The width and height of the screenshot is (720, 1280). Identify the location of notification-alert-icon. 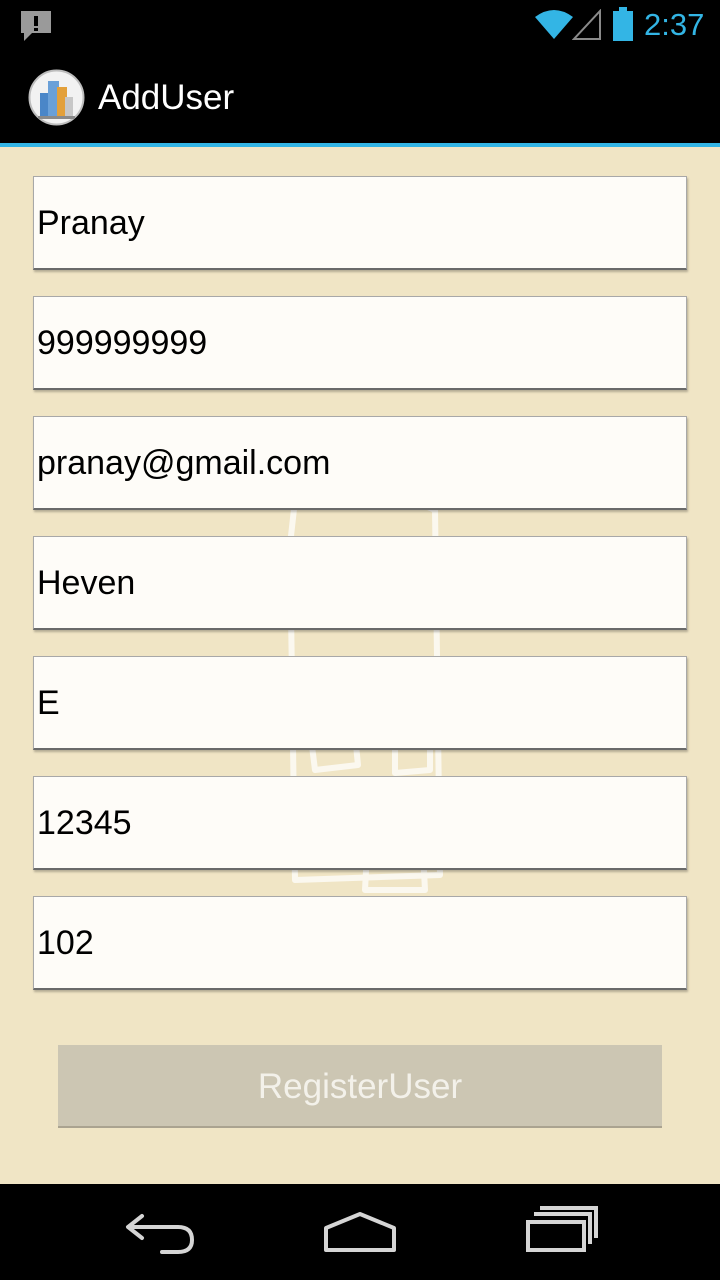
(36, 26).